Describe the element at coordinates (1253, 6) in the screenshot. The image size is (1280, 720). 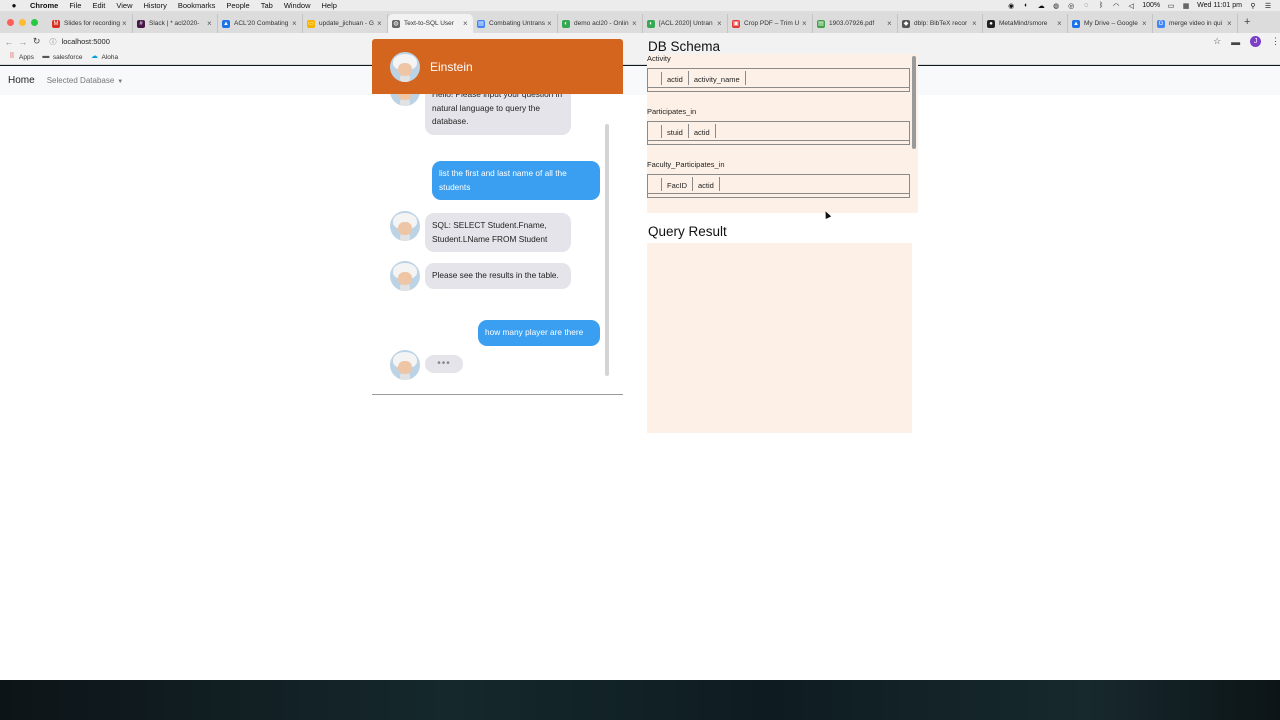
I see `spotlight-icon: ⚲` at that location.